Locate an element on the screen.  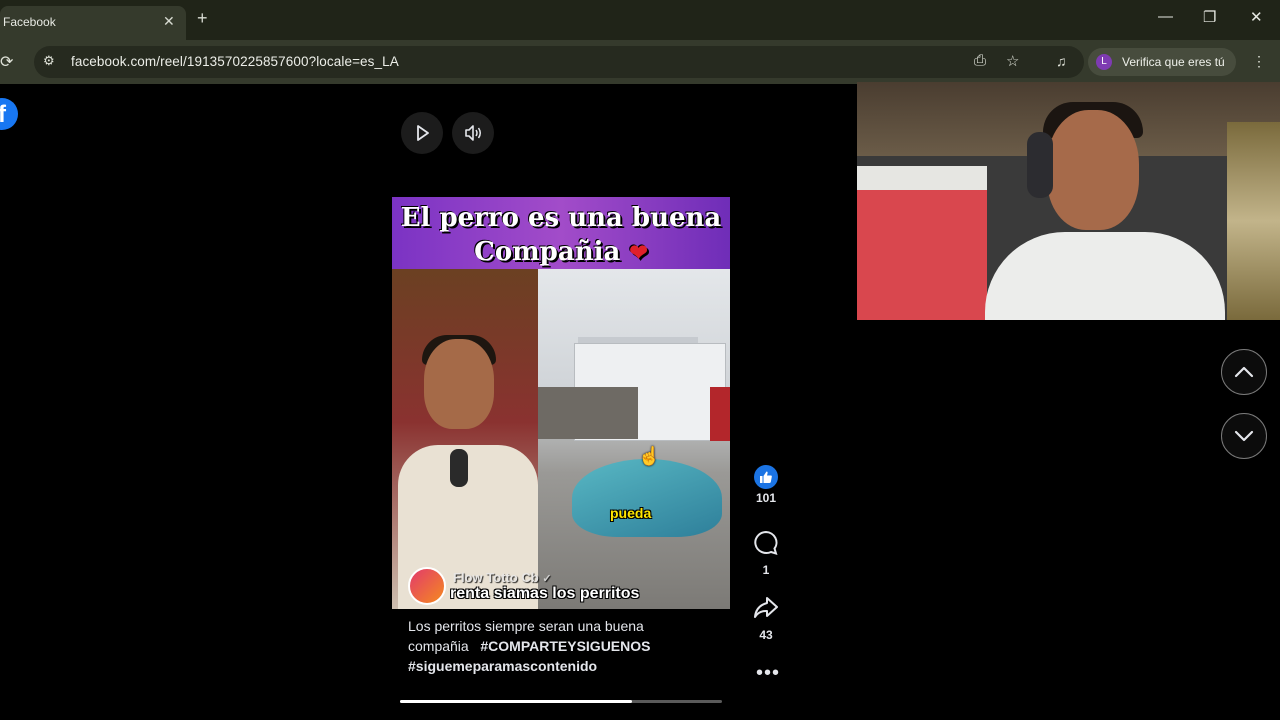
comment-count: 1 is located at coordinates (766, 570).